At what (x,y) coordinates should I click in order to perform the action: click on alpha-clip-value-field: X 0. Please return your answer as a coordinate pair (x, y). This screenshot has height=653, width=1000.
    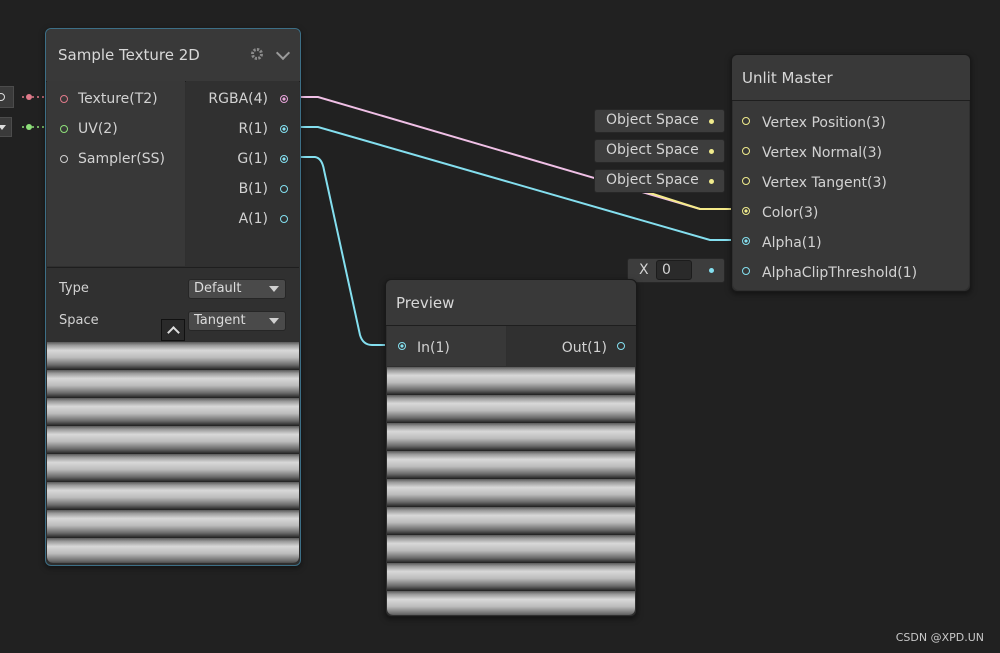
    Looking at the image, I should click on (676, 270).